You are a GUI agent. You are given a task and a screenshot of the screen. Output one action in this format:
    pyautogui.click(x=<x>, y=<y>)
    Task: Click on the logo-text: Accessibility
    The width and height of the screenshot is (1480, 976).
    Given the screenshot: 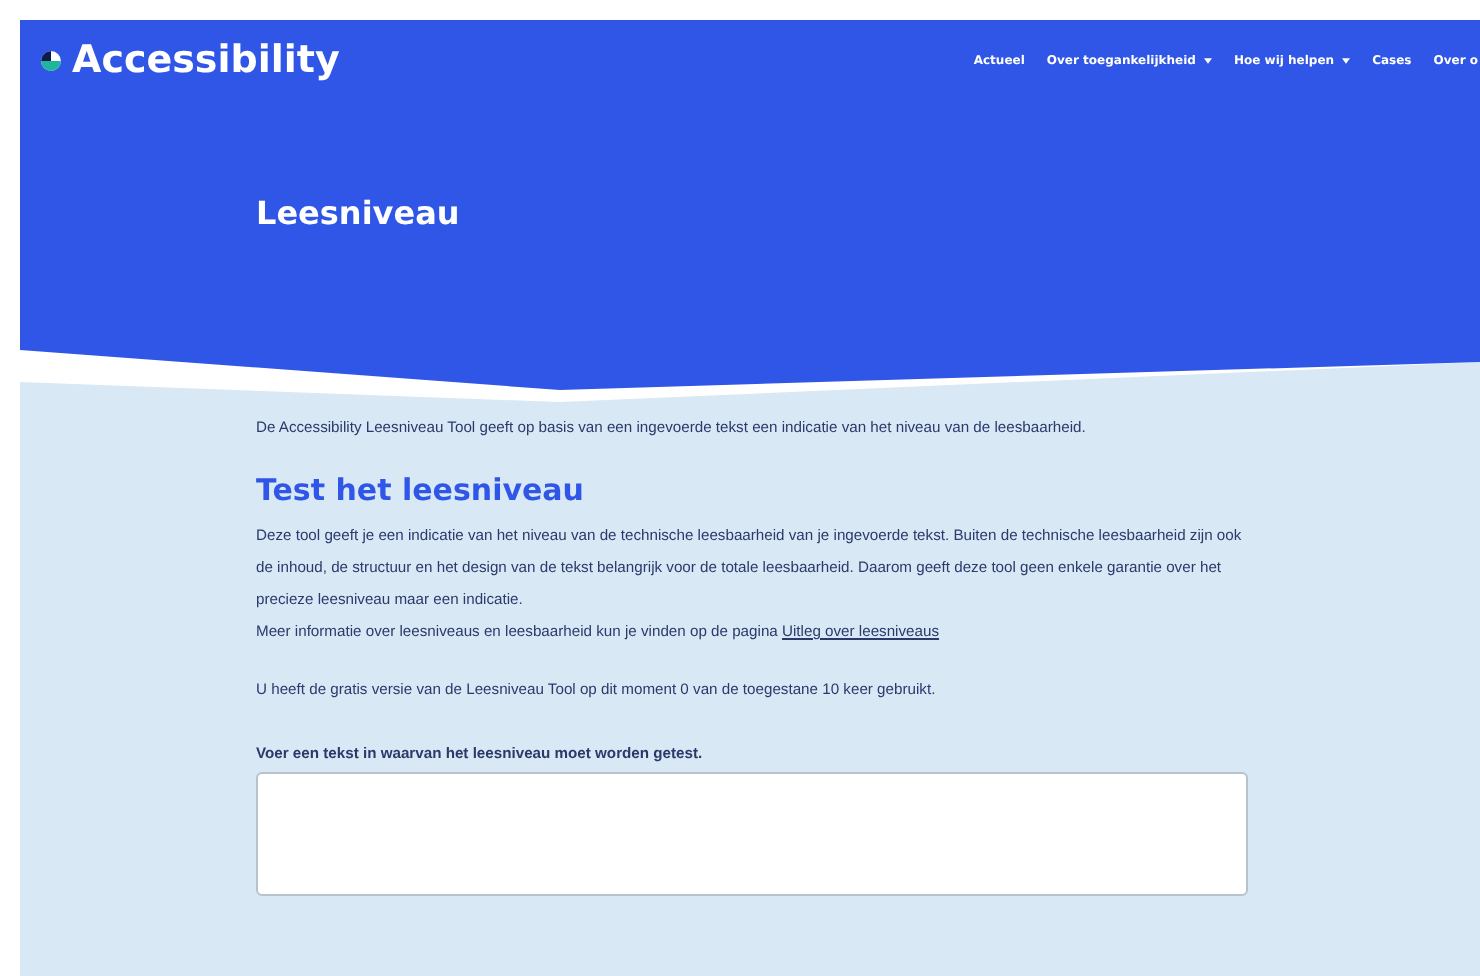 What is the action you would take?
    pyautogui.click(x=206, y=60)
    